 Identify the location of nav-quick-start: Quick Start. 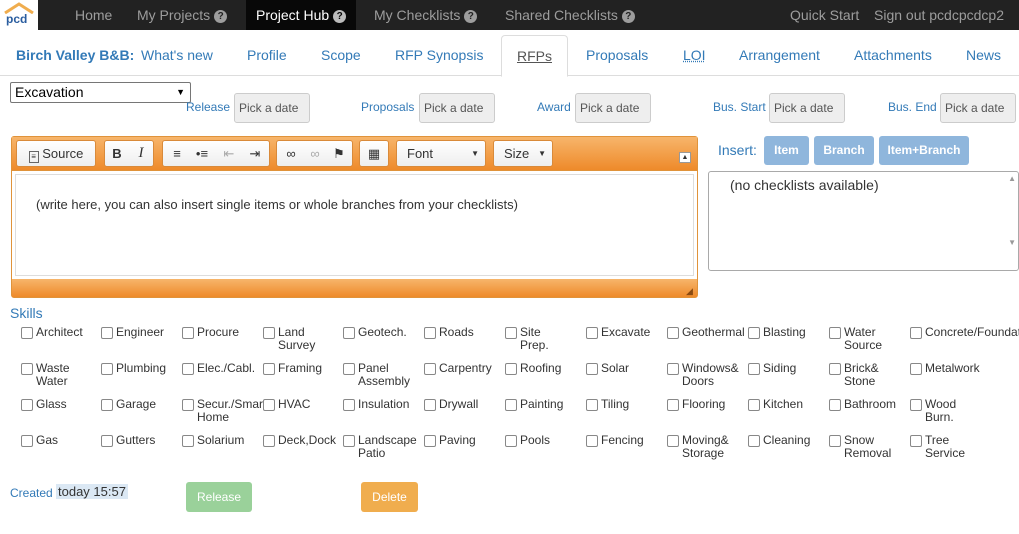
(824, 15).